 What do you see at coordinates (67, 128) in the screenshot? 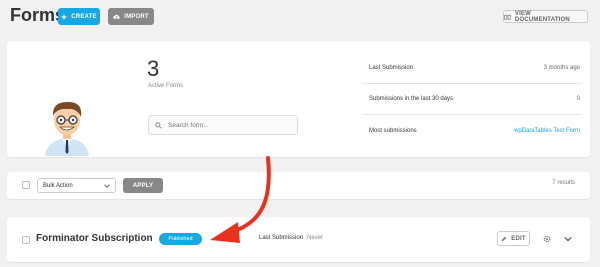
I see `mascot-illustration` at bounding box center [67, 128].